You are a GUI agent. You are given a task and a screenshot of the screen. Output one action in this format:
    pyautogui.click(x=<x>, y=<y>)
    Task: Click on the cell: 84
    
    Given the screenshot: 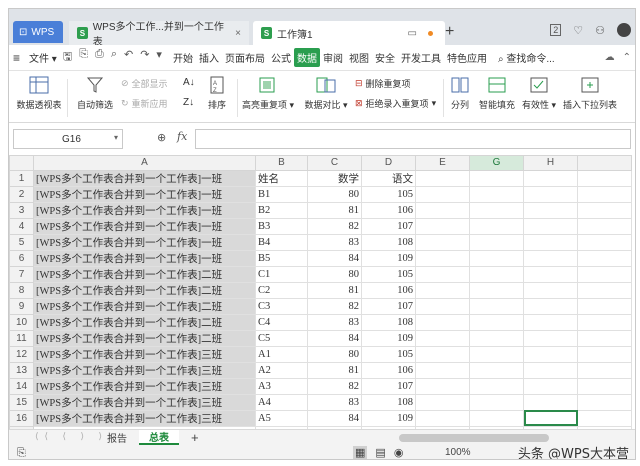 What is the action you would take?
    pyautogui.click(x=334, y=338)
    